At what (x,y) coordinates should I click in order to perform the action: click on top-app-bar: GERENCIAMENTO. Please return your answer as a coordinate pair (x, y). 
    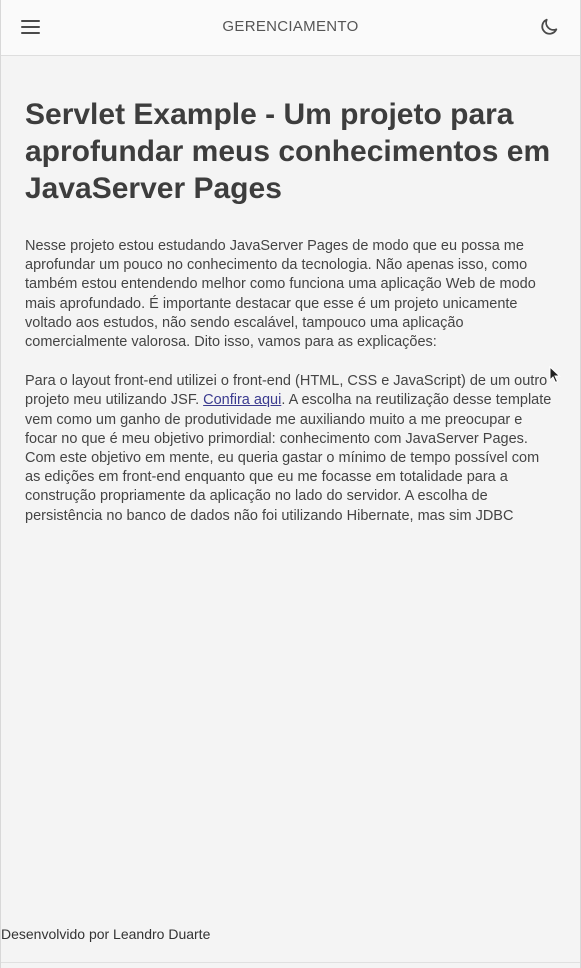
    Looking at the image, I should click on (290, 28).